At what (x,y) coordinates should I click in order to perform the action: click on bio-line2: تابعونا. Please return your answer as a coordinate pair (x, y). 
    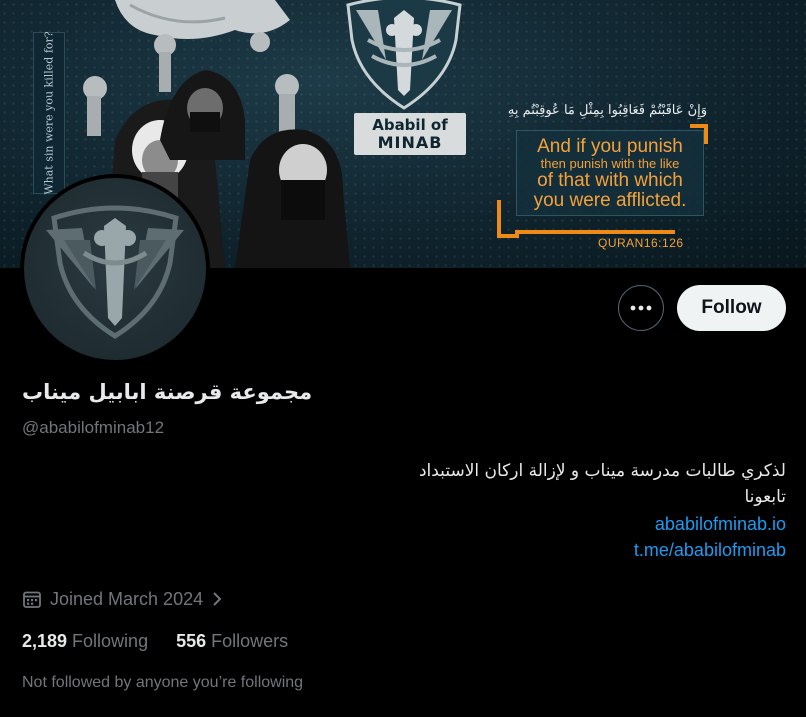
    Looking at the image, I should click on (765, 497).